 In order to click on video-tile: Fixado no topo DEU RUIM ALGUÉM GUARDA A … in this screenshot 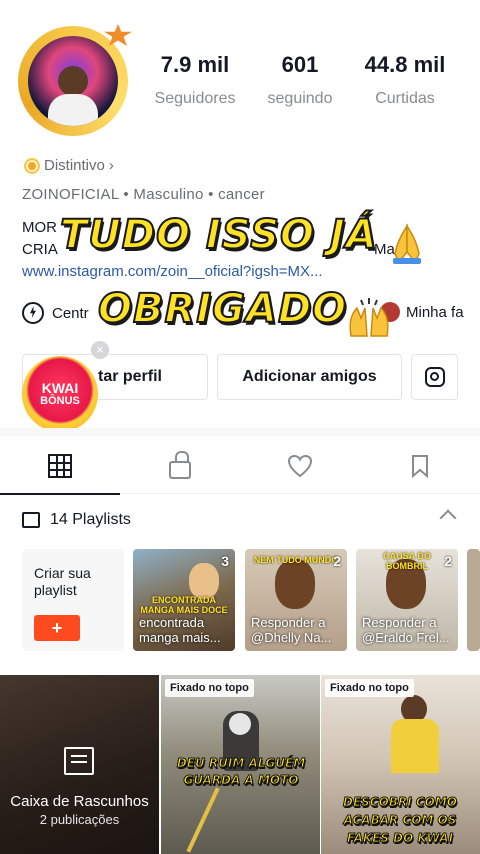, I will do `click(240, 764)`.